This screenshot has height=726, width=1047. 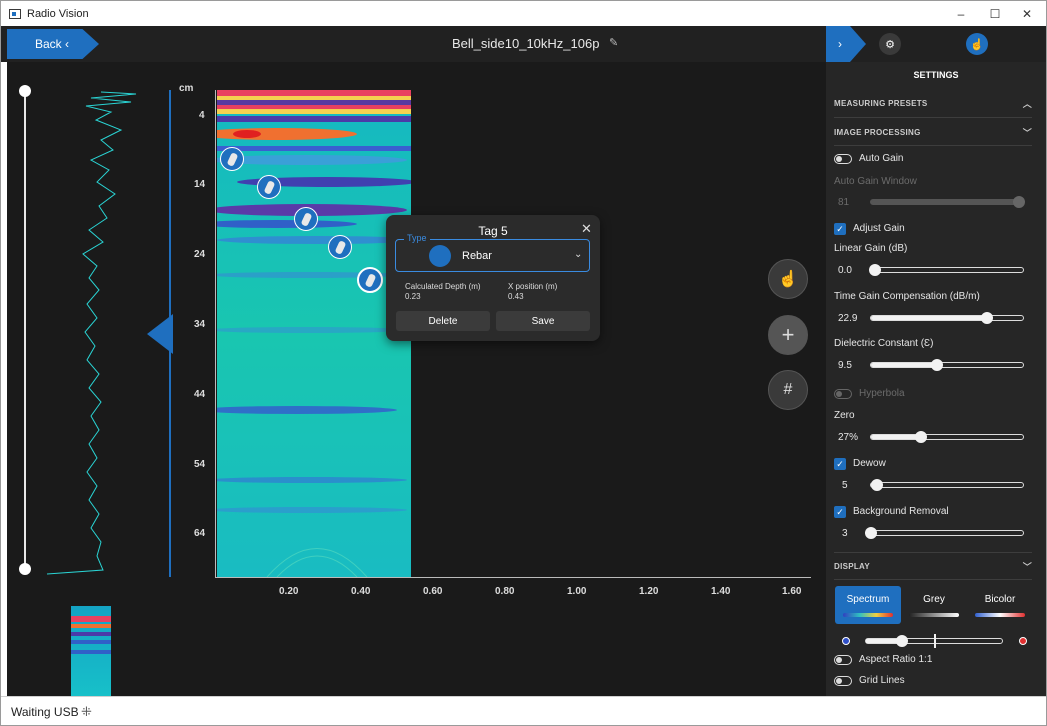 What do you see at coordinates (947, 318) in the screenshot?
I see `tgc-slider` at bounding box center [947, 318].